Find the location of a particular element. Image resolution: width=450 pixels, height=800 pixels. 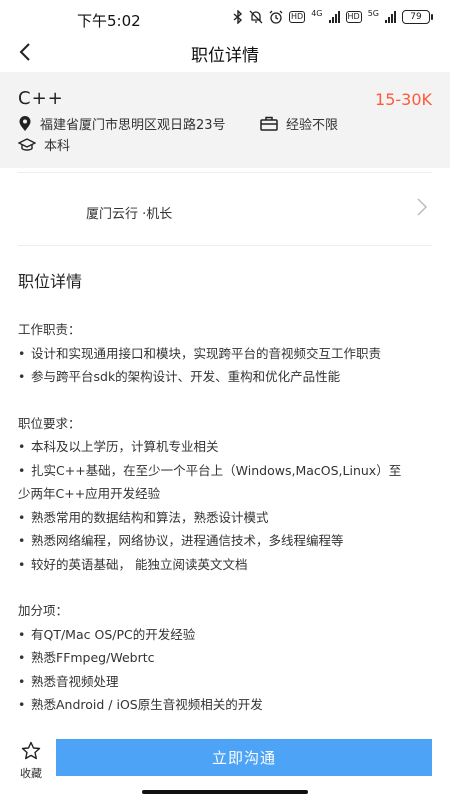

section-title: 职位详情 is located at coordinates (50, 281).